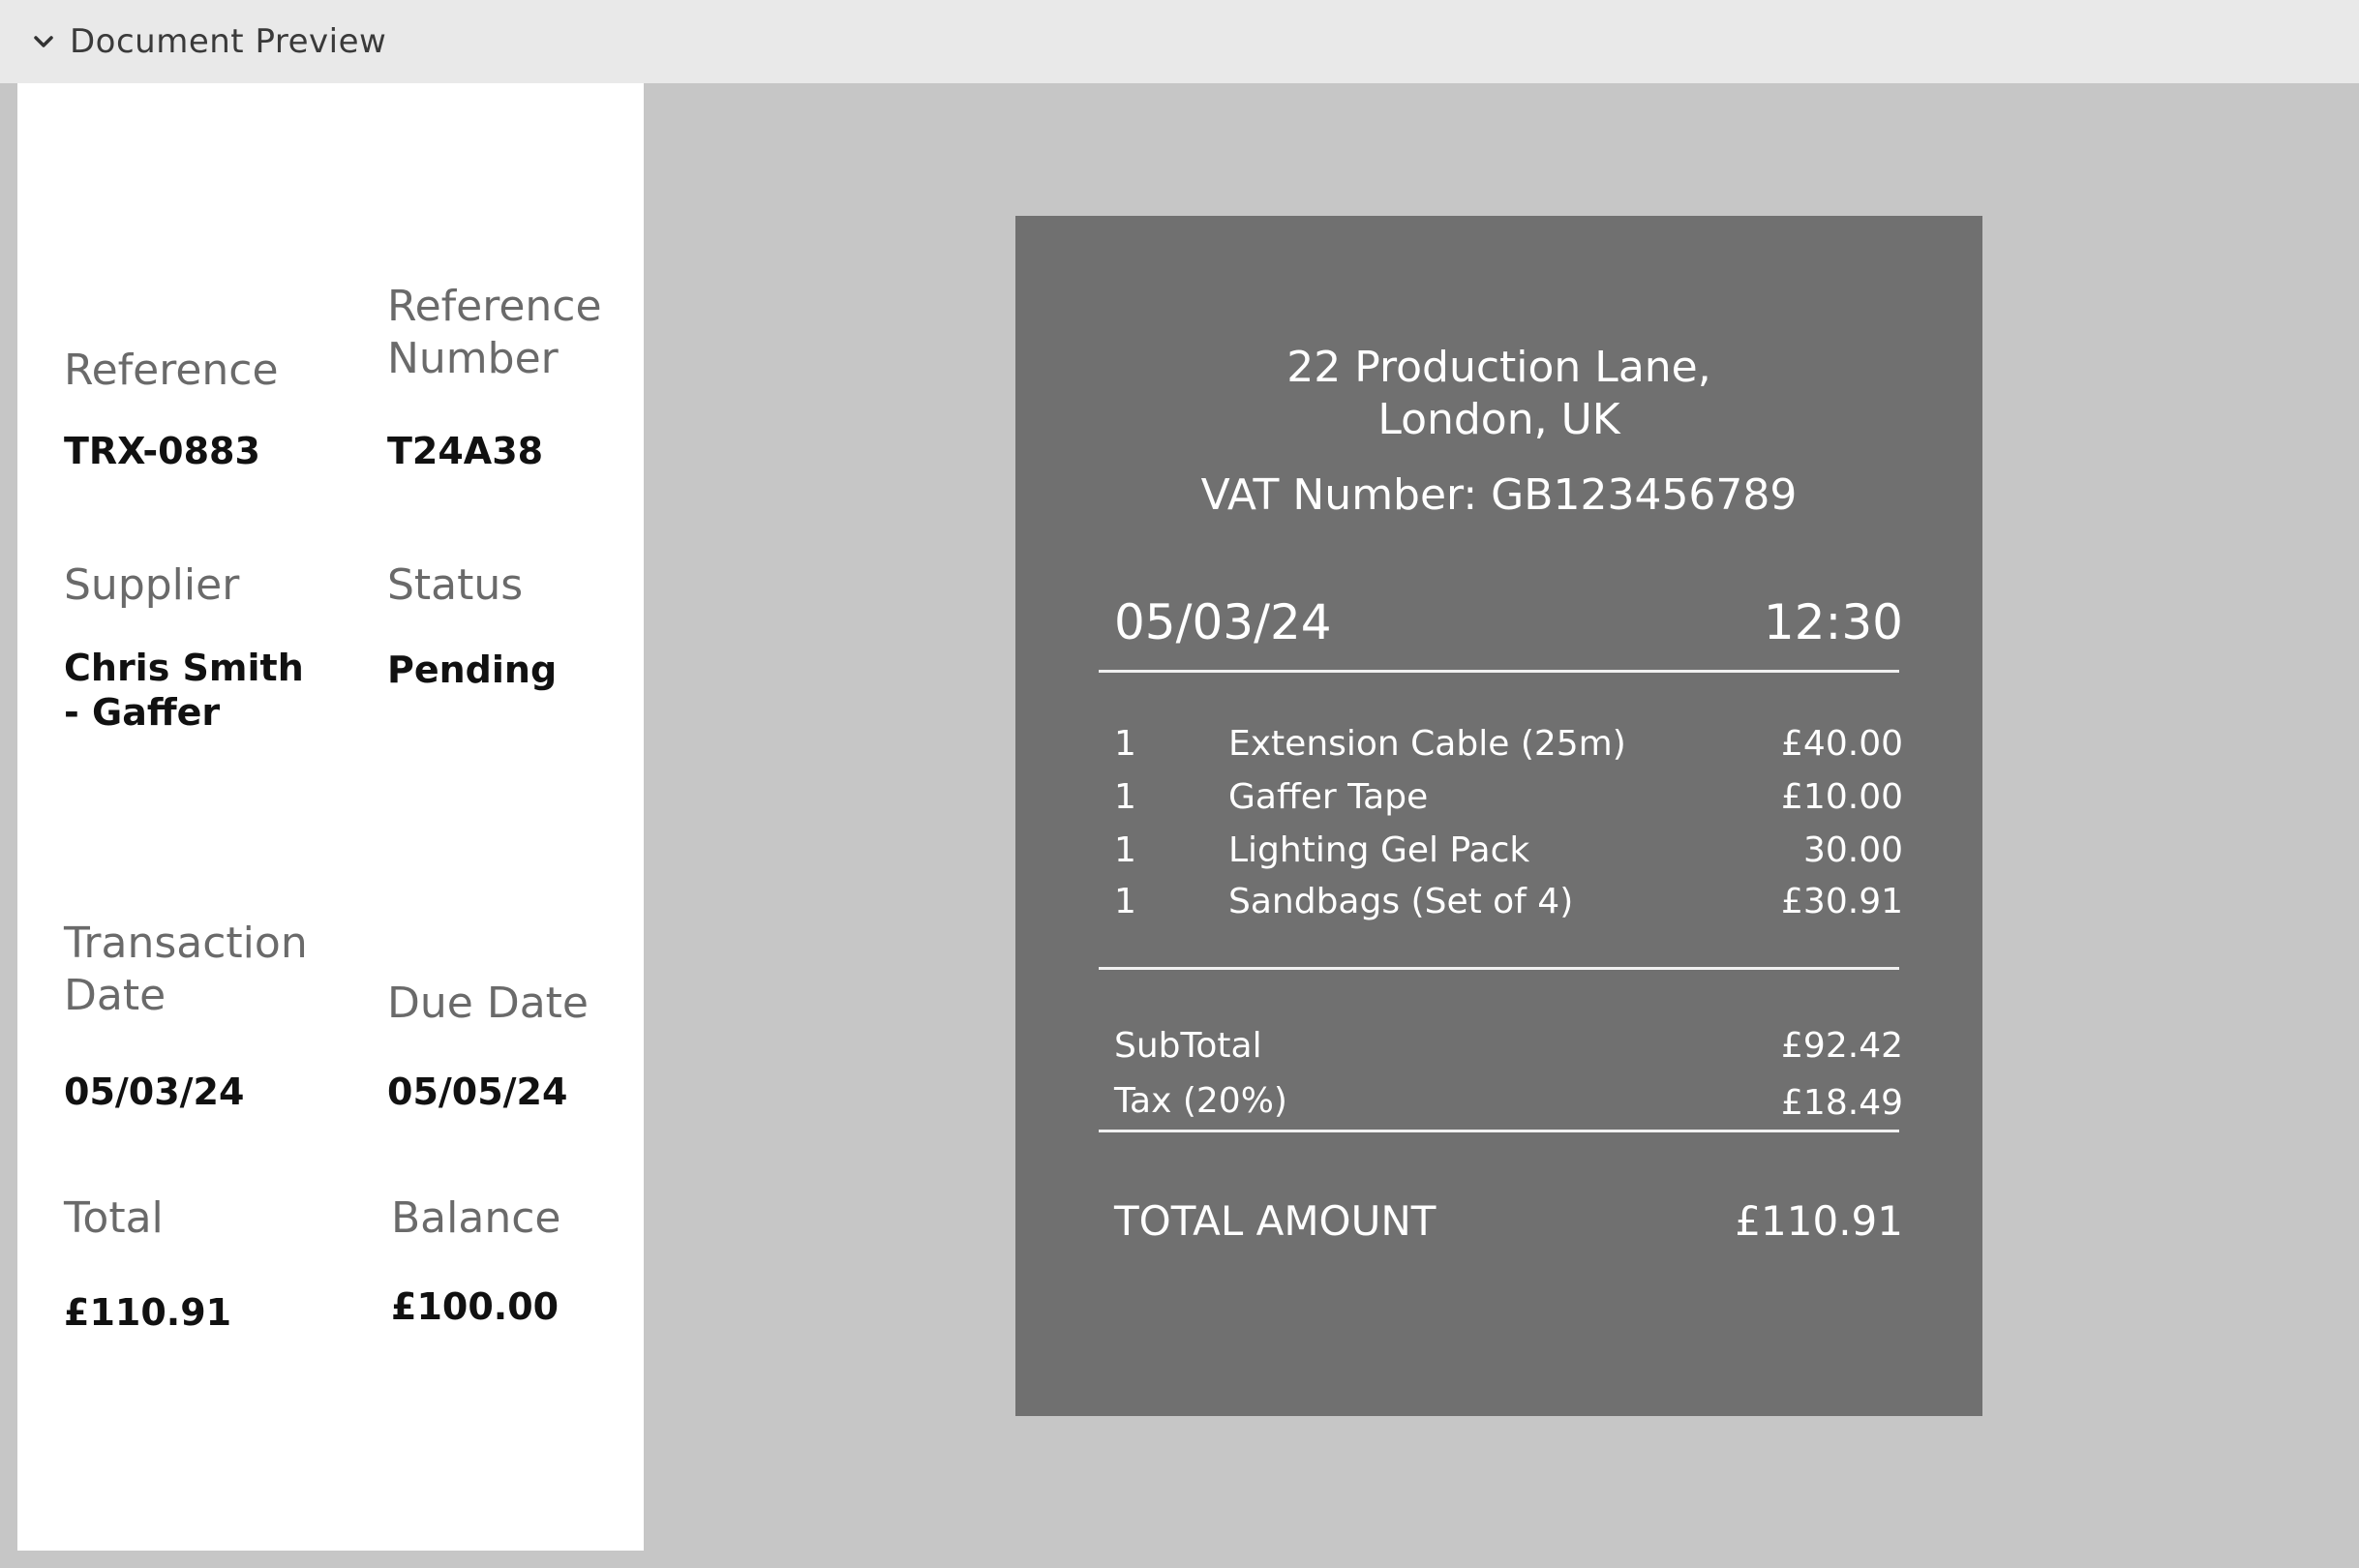 This screenshot has height=1568, width=2359. I want to click on line-item-price: £30.91, so click(1842, 901).